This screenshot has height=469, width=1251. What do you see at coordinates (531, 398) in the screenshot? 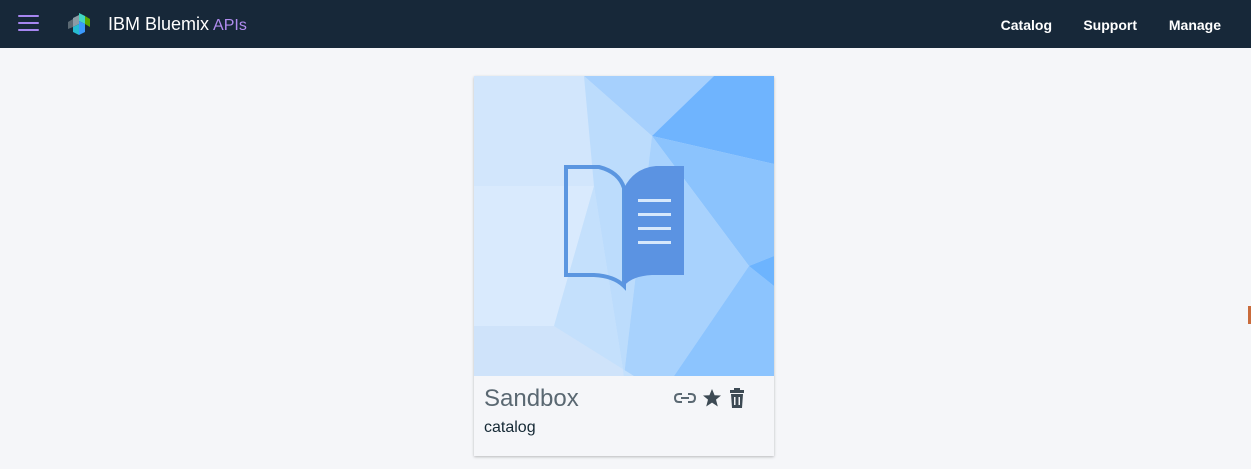
I see `card-title: Sandbox` at bounding box center [531, 398].